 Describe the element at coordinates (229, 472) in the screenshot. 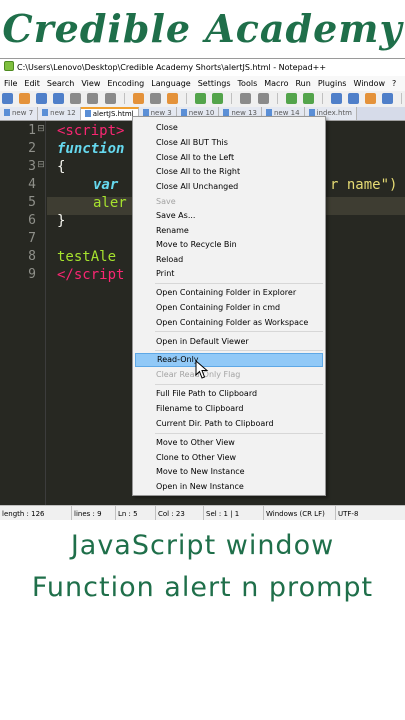

I see `menu-item-move-new-instance: Move to New Instance` at that location.